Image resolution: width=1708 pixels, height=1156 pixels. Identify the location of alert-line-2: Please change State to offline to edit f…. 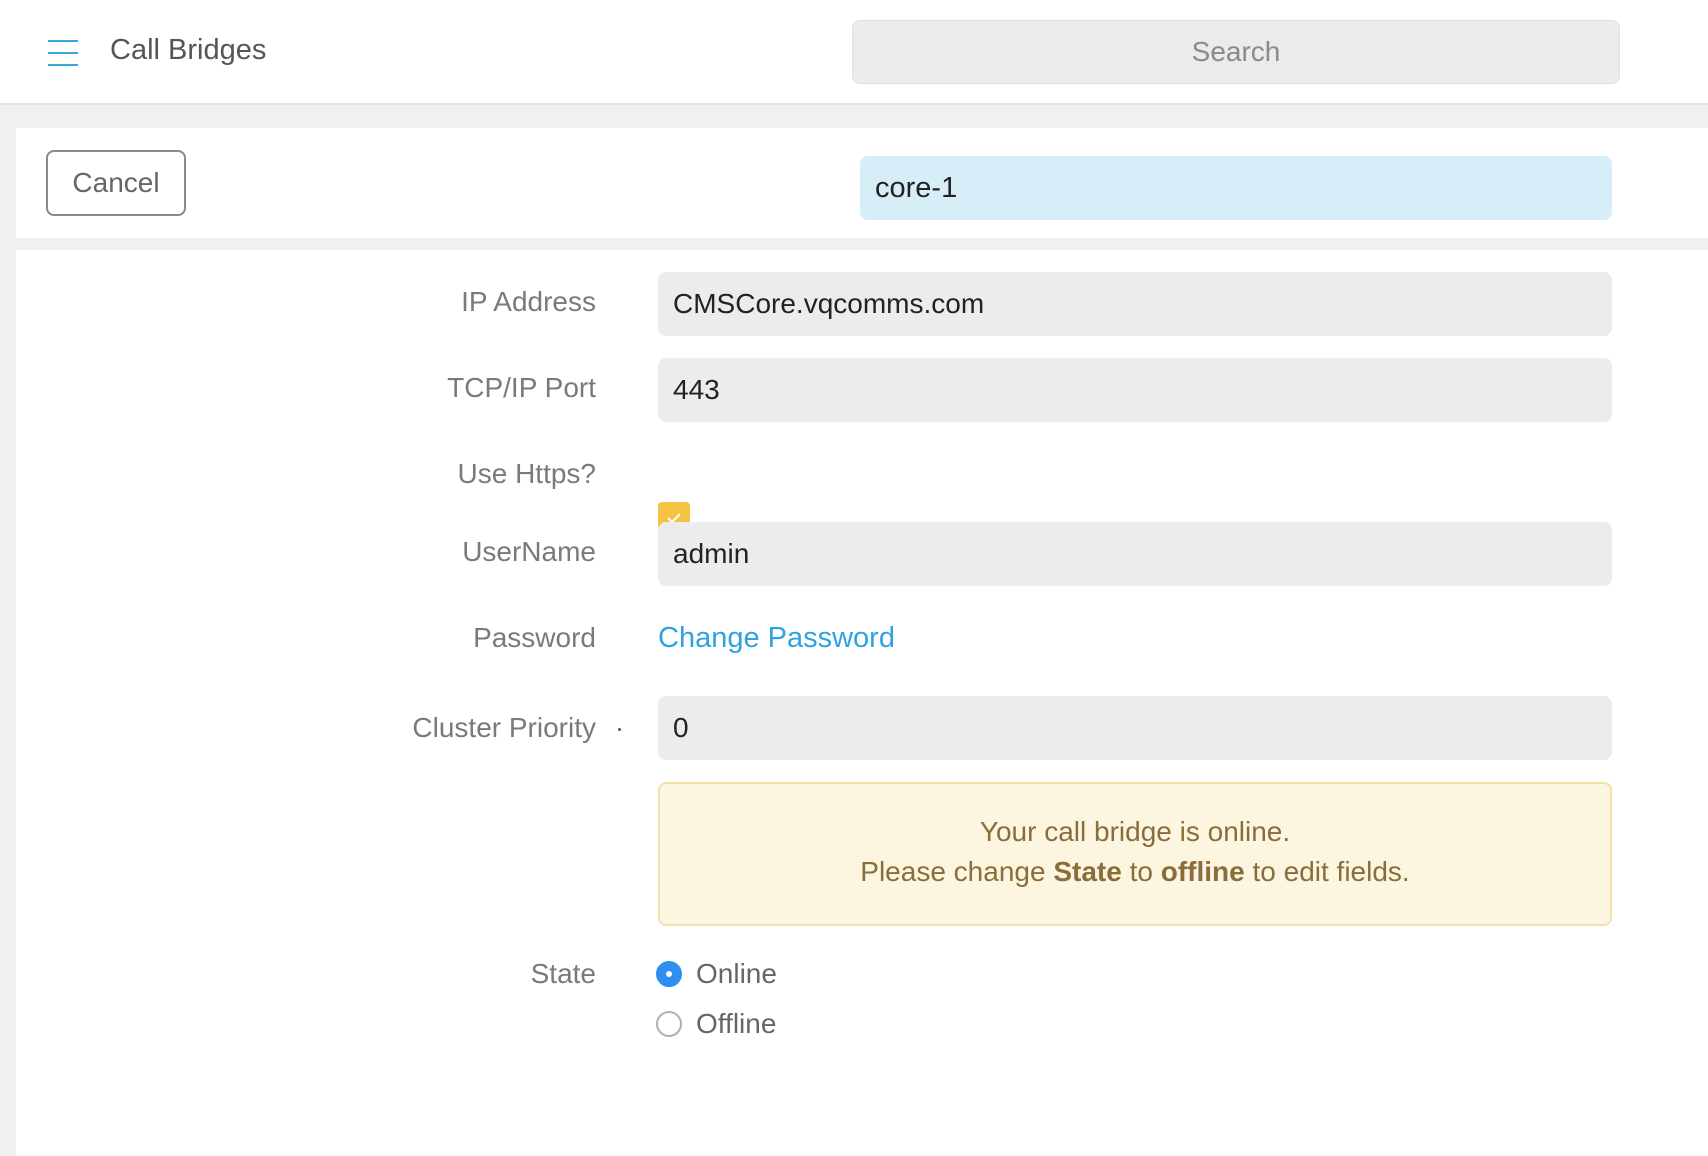
(1135, 872).